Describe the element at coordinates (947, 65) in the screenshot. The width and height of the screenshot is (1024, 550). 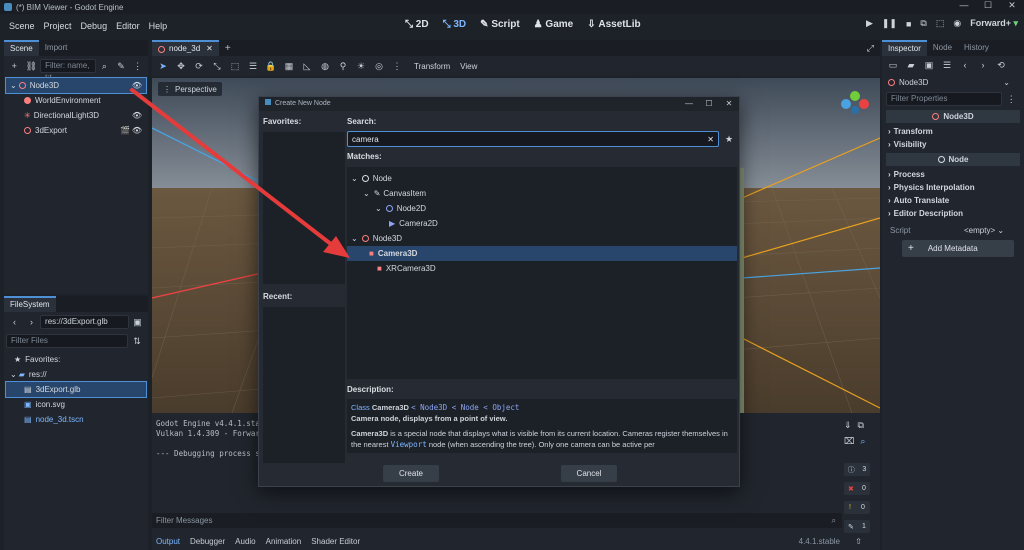
I see `extra-icon: ☰` at that location.